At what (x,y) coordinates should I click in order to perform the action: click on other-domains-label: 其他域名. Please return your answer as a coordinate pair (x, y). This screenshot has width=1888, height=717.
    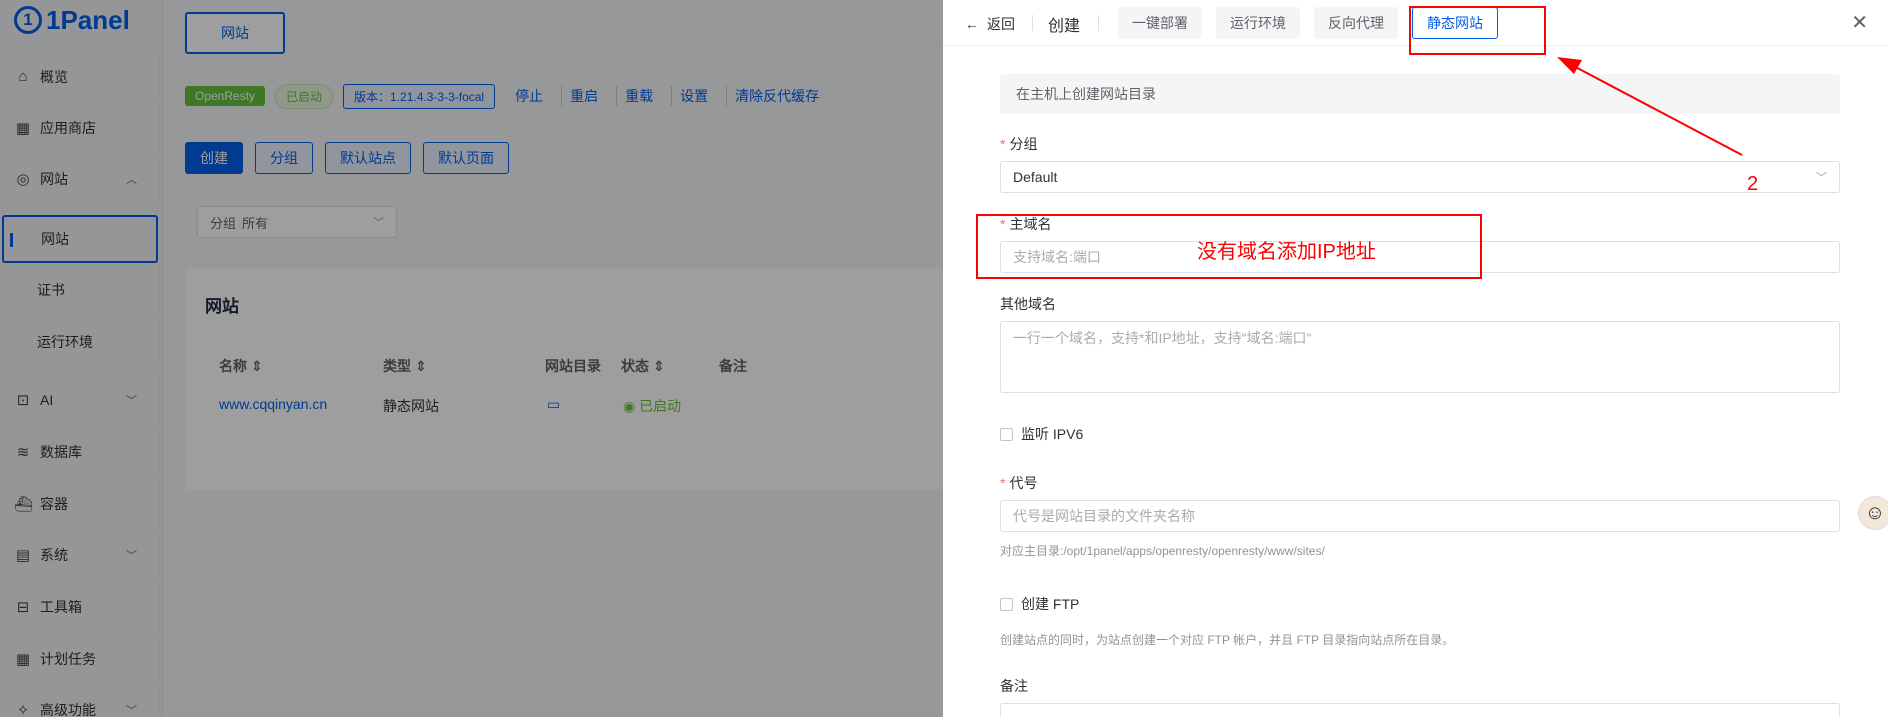
    Looking at the image, I should click on (1028, 304).